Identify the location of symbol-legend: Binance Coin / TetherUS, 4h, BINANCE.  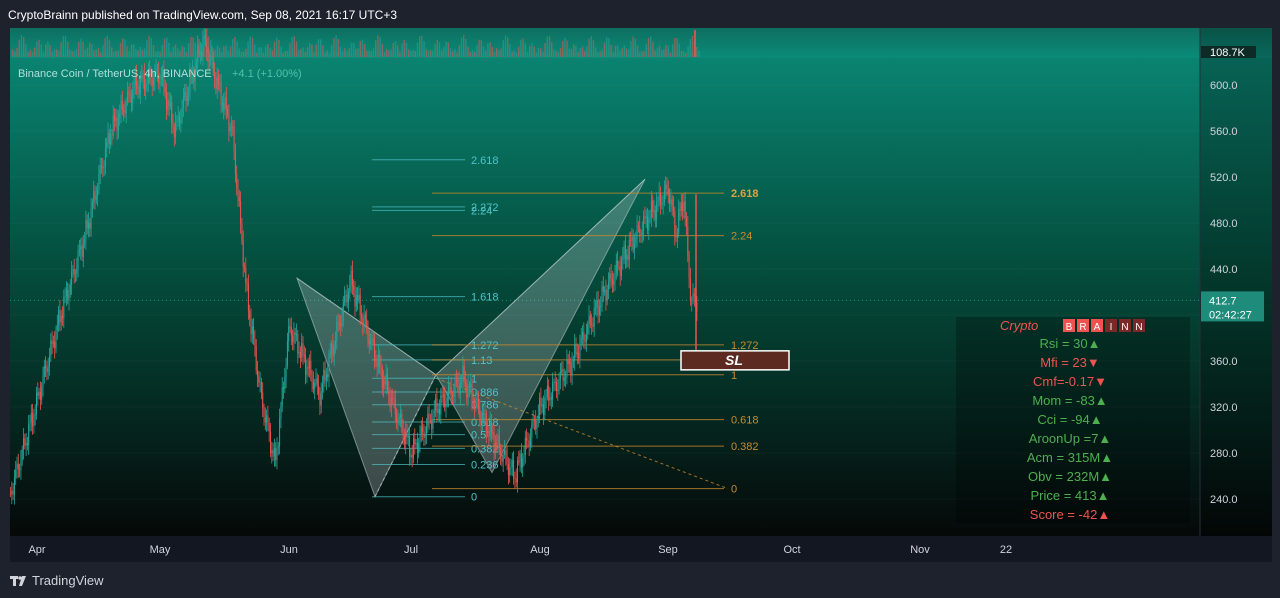
(115, 74).